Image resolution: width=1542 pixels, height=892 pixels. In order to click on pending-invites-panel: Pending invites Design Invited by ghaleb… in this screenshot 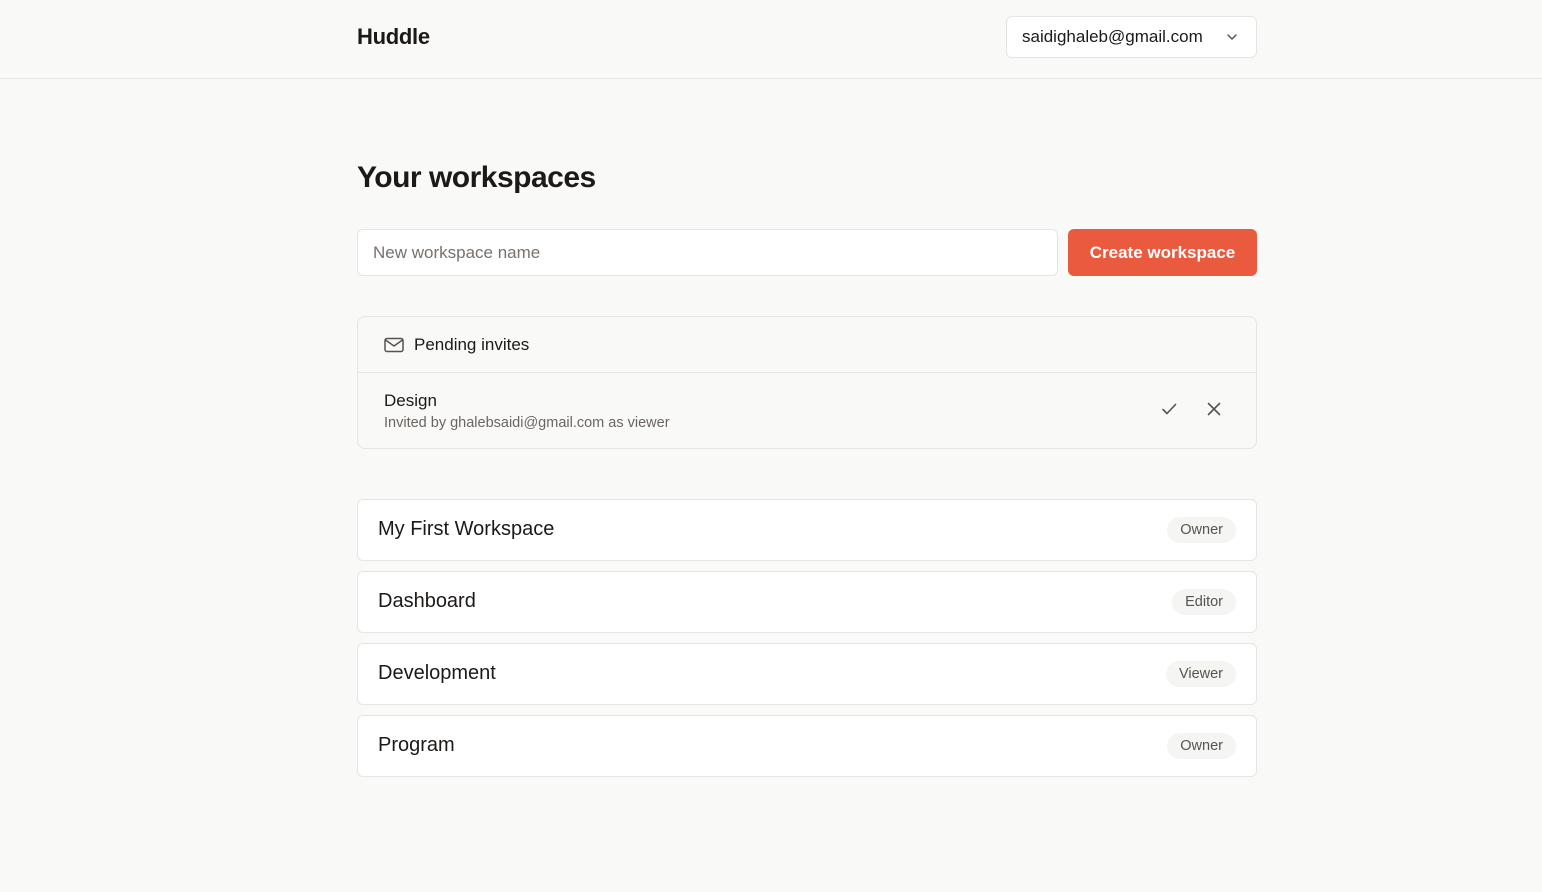, I will do `click(807, 382)`.